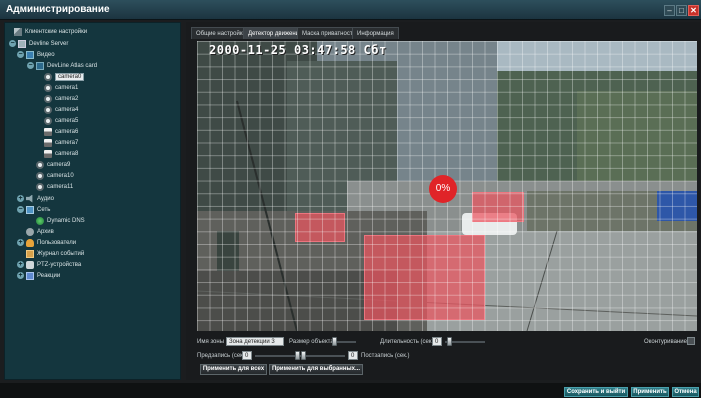 This screenshot has height=398, width=701. What do you see at coordinates (210, 342) in the screenshot?
I see `zone-name-label: Имя зоны` at bounding box center [210, 342].